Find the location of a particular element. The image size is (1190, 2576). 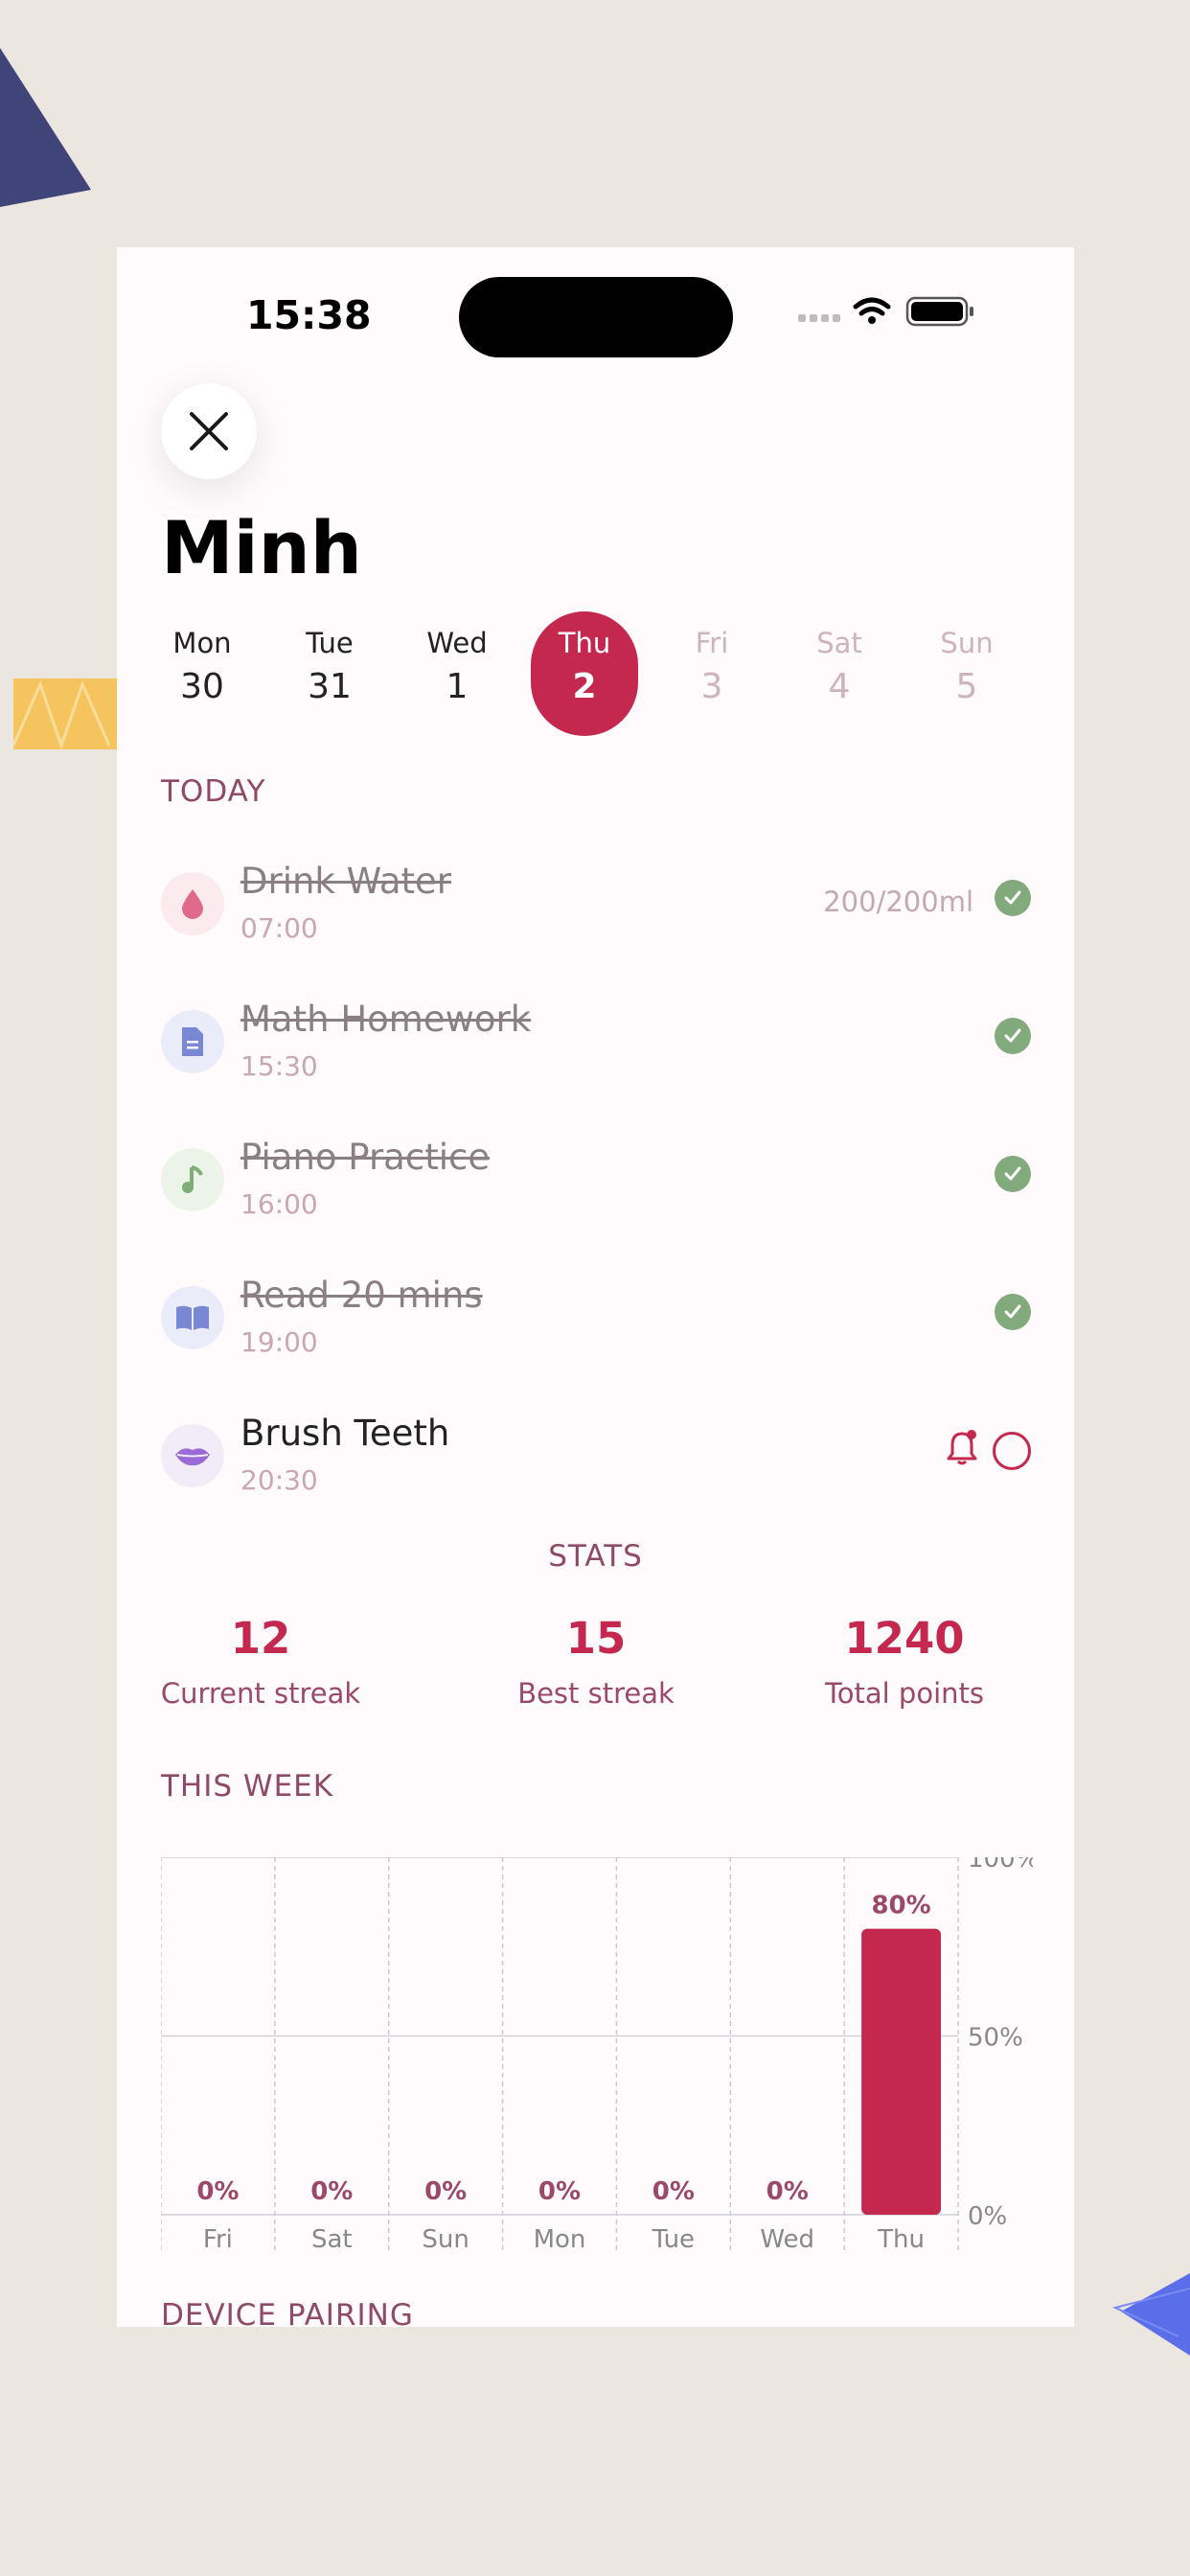

day-date: 30 is located at coordinates (202, 686).